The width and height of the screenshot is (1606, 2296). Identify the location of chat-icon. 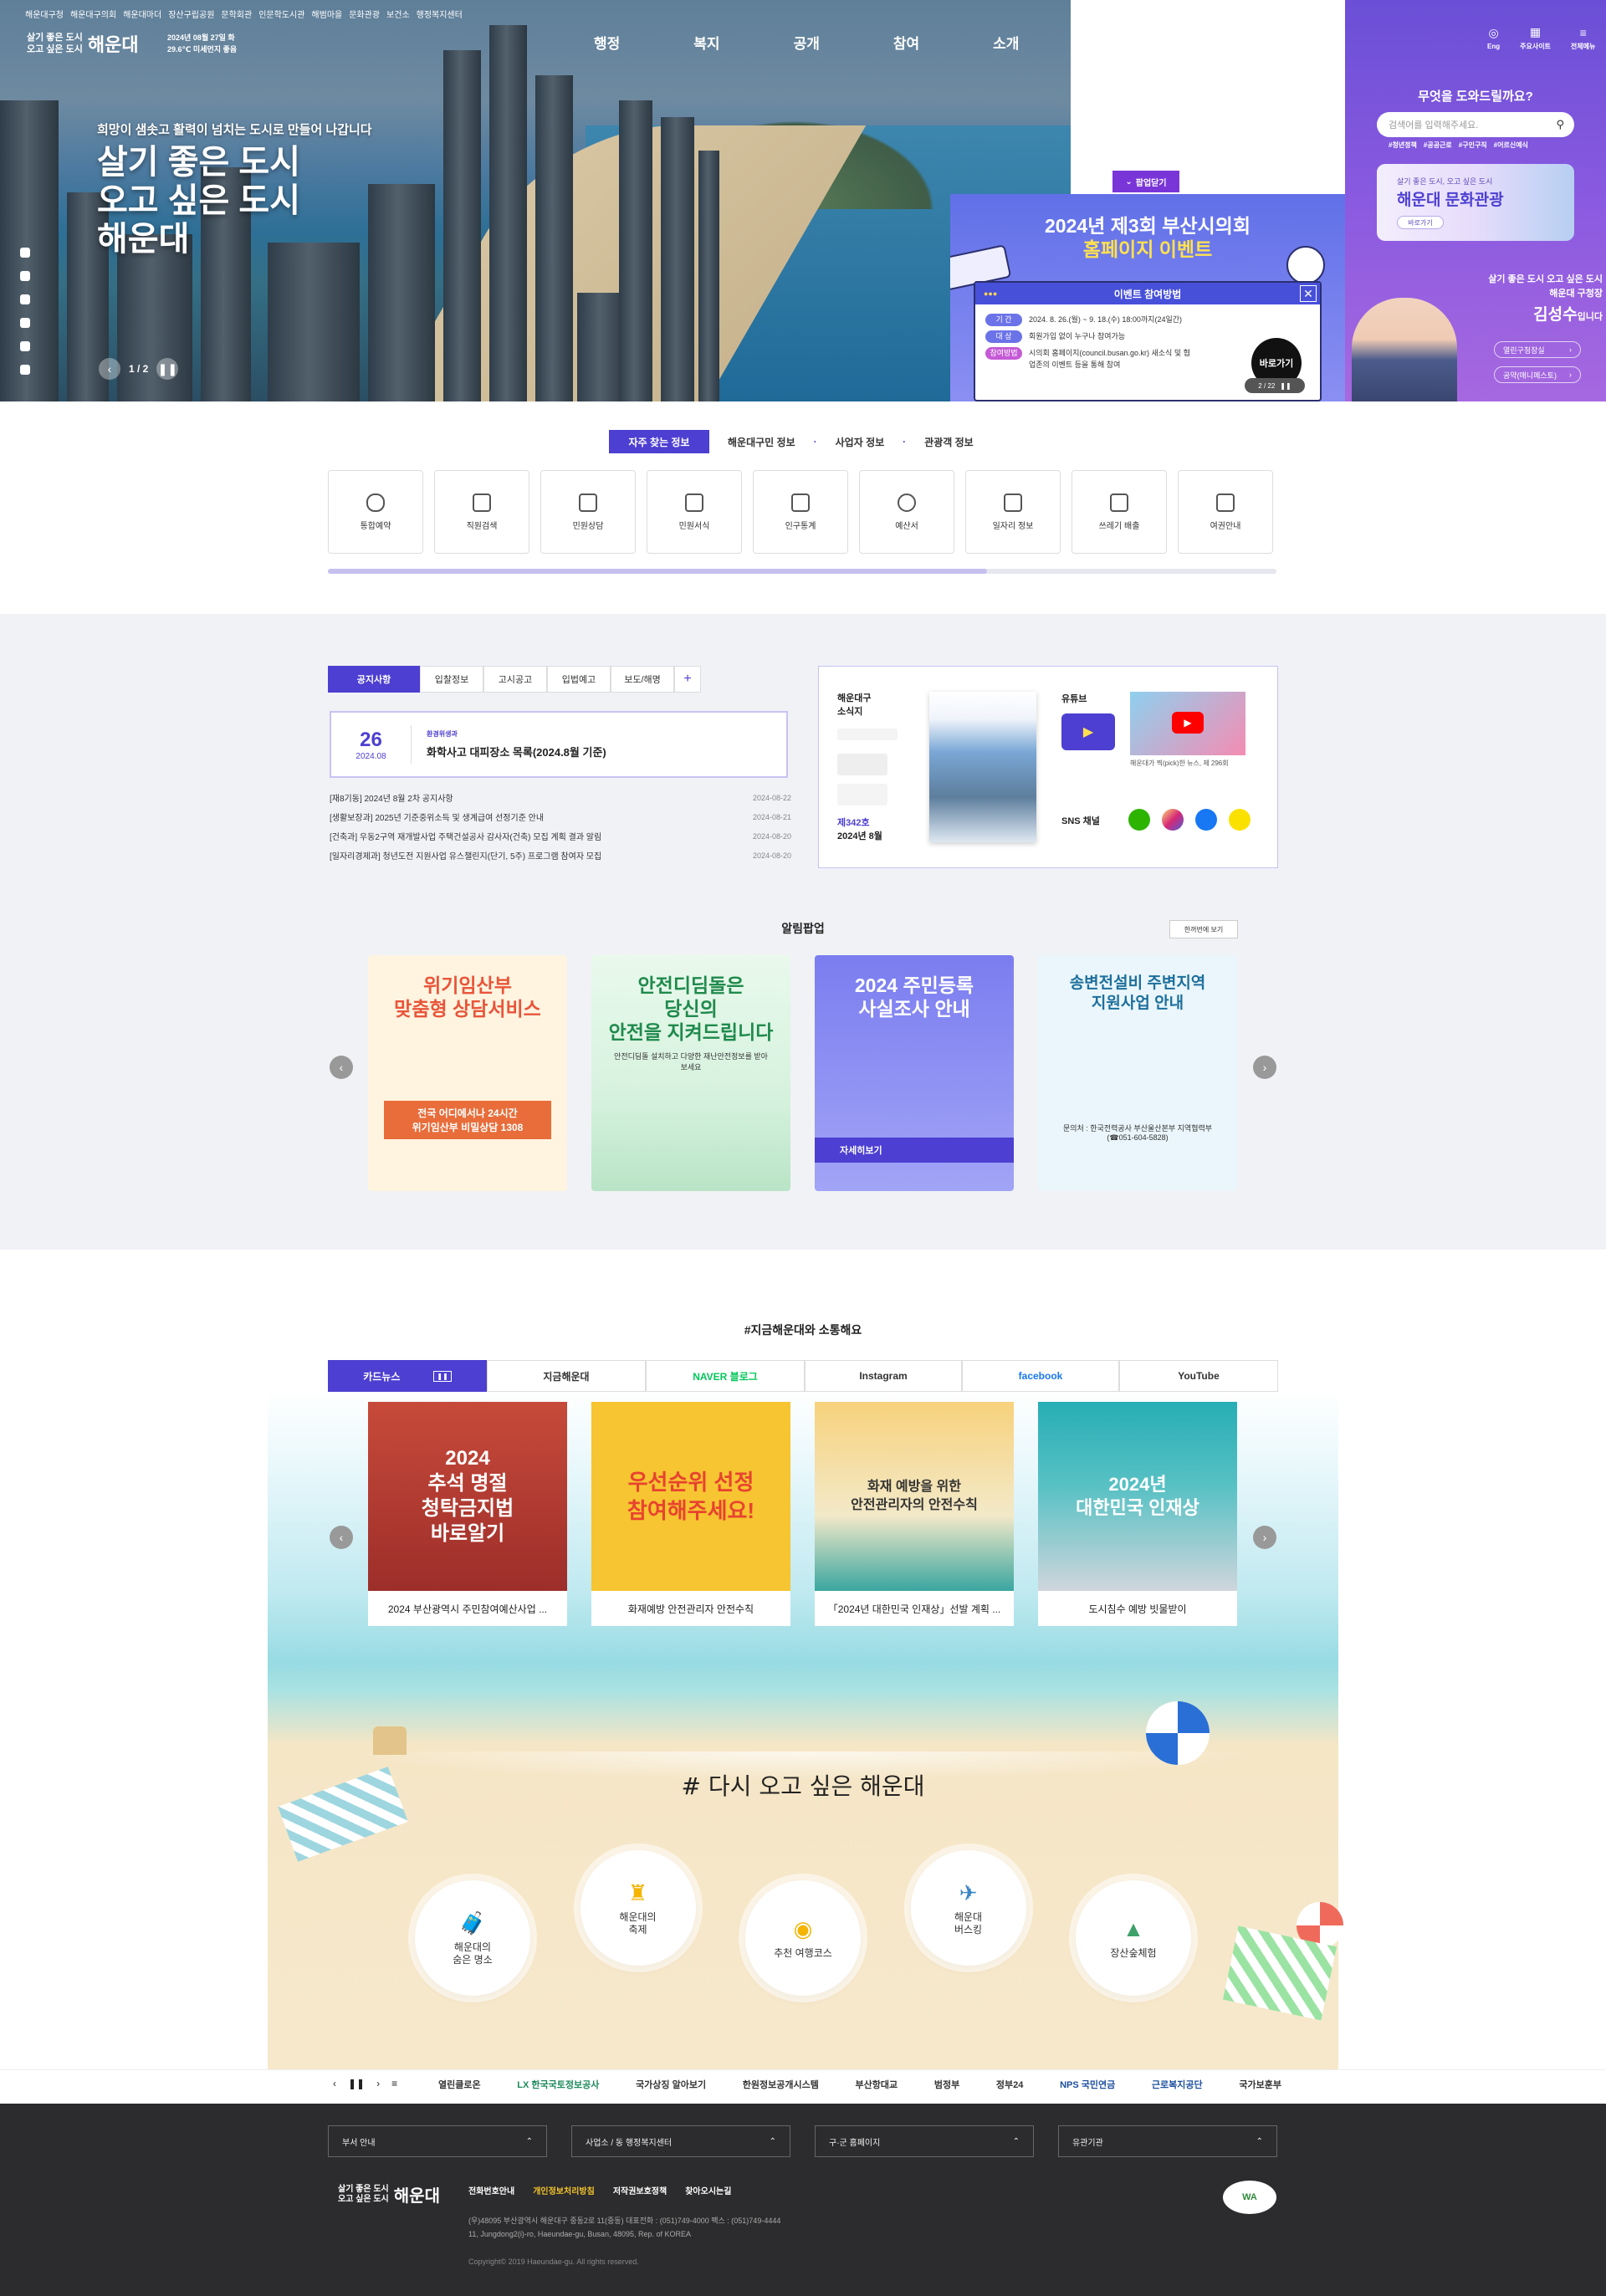
(25, 276).